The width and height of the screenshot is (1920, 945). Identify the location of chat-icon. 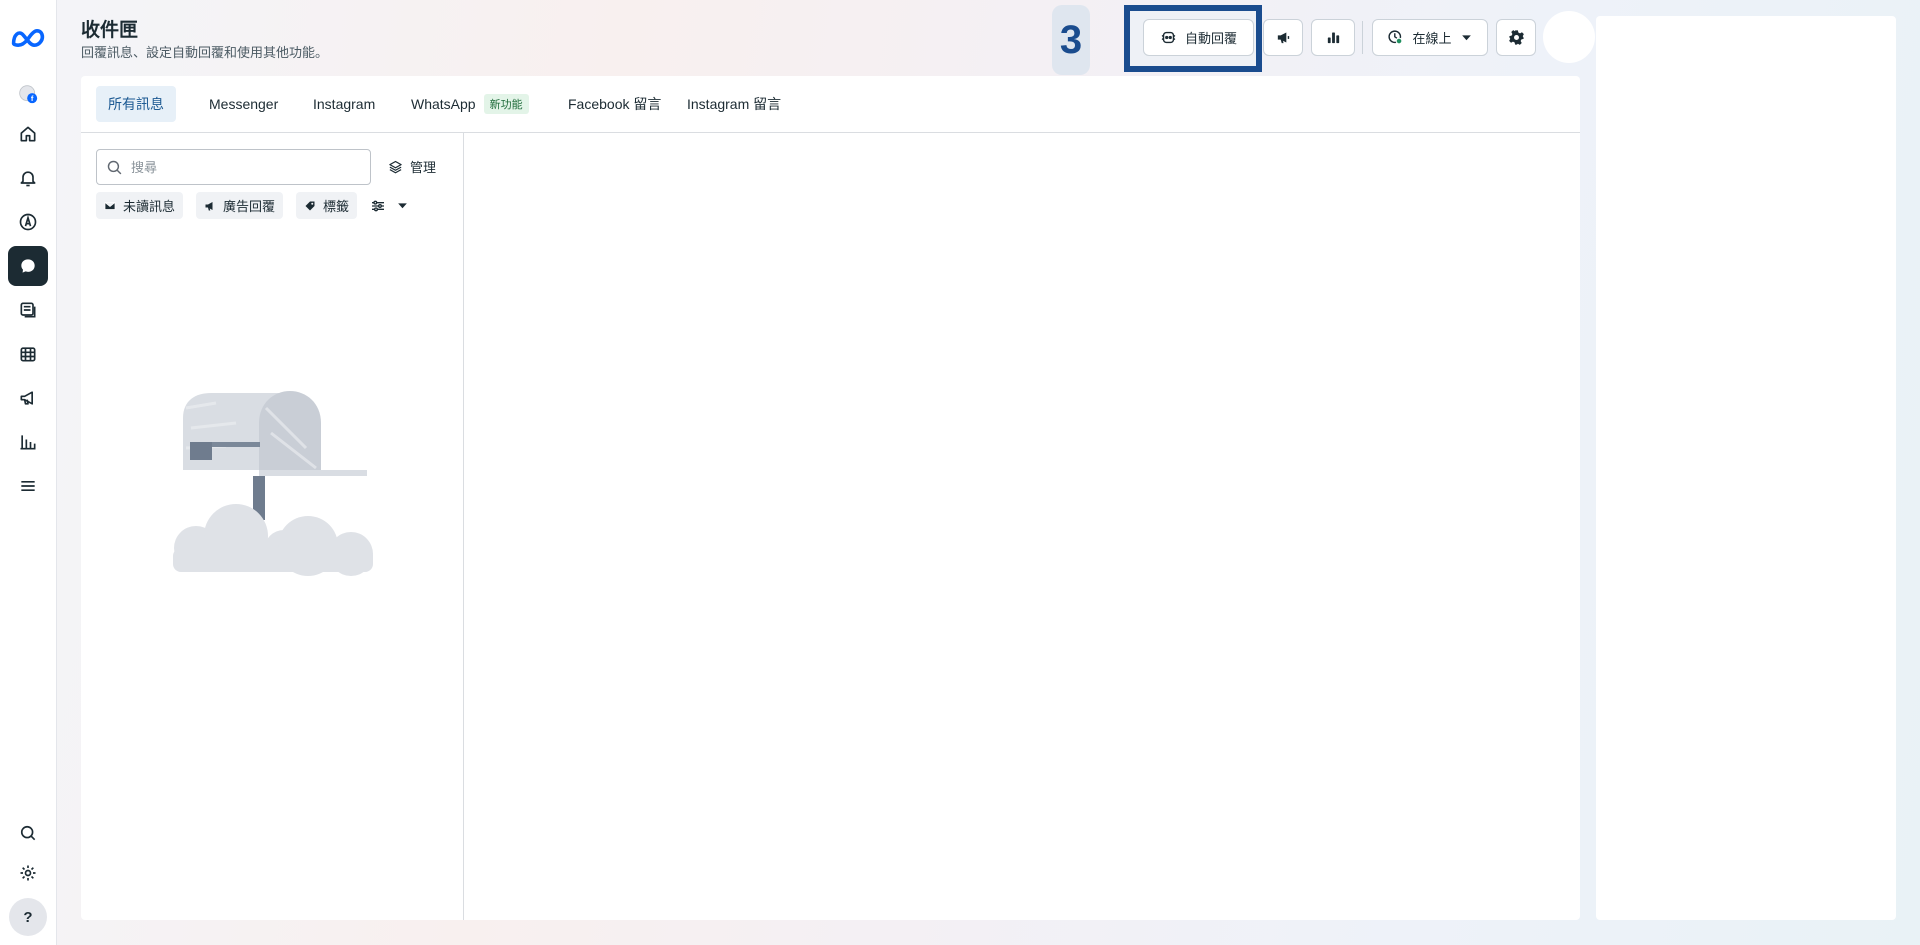
(28, 266).